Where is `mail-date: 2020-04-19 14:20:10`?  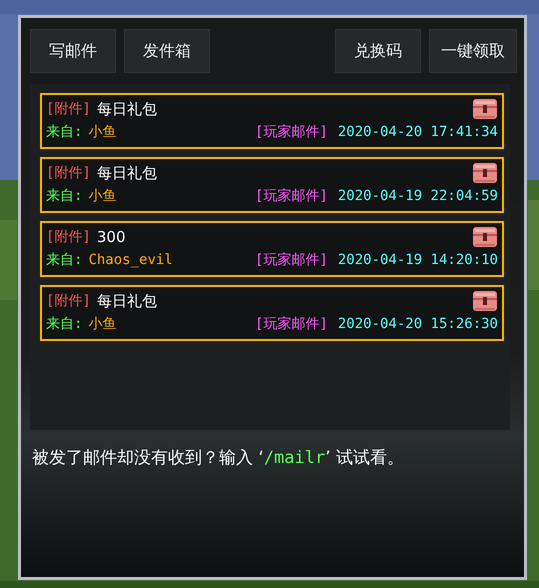
mail-date: 2020-04-19 14:20:10 is located at coordinates (418, 260).